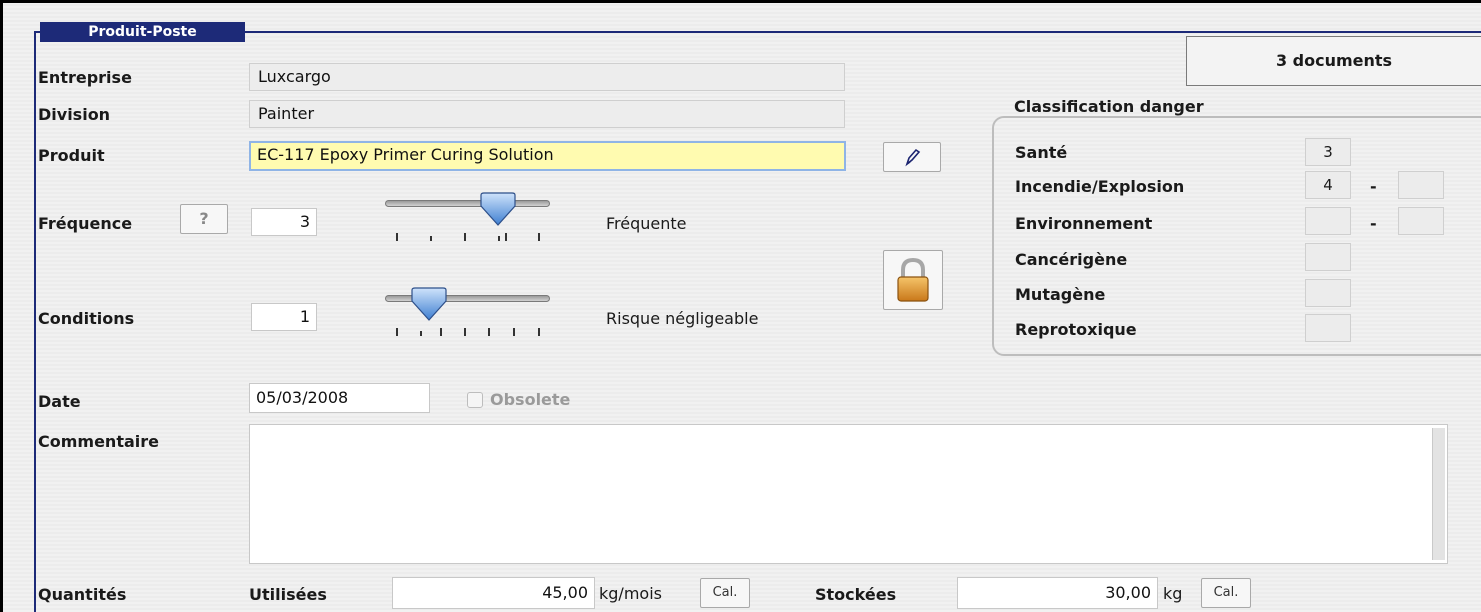 This screenshot has height=612, width=1481. I want to click on division-field: Painter, so click(547, 114).